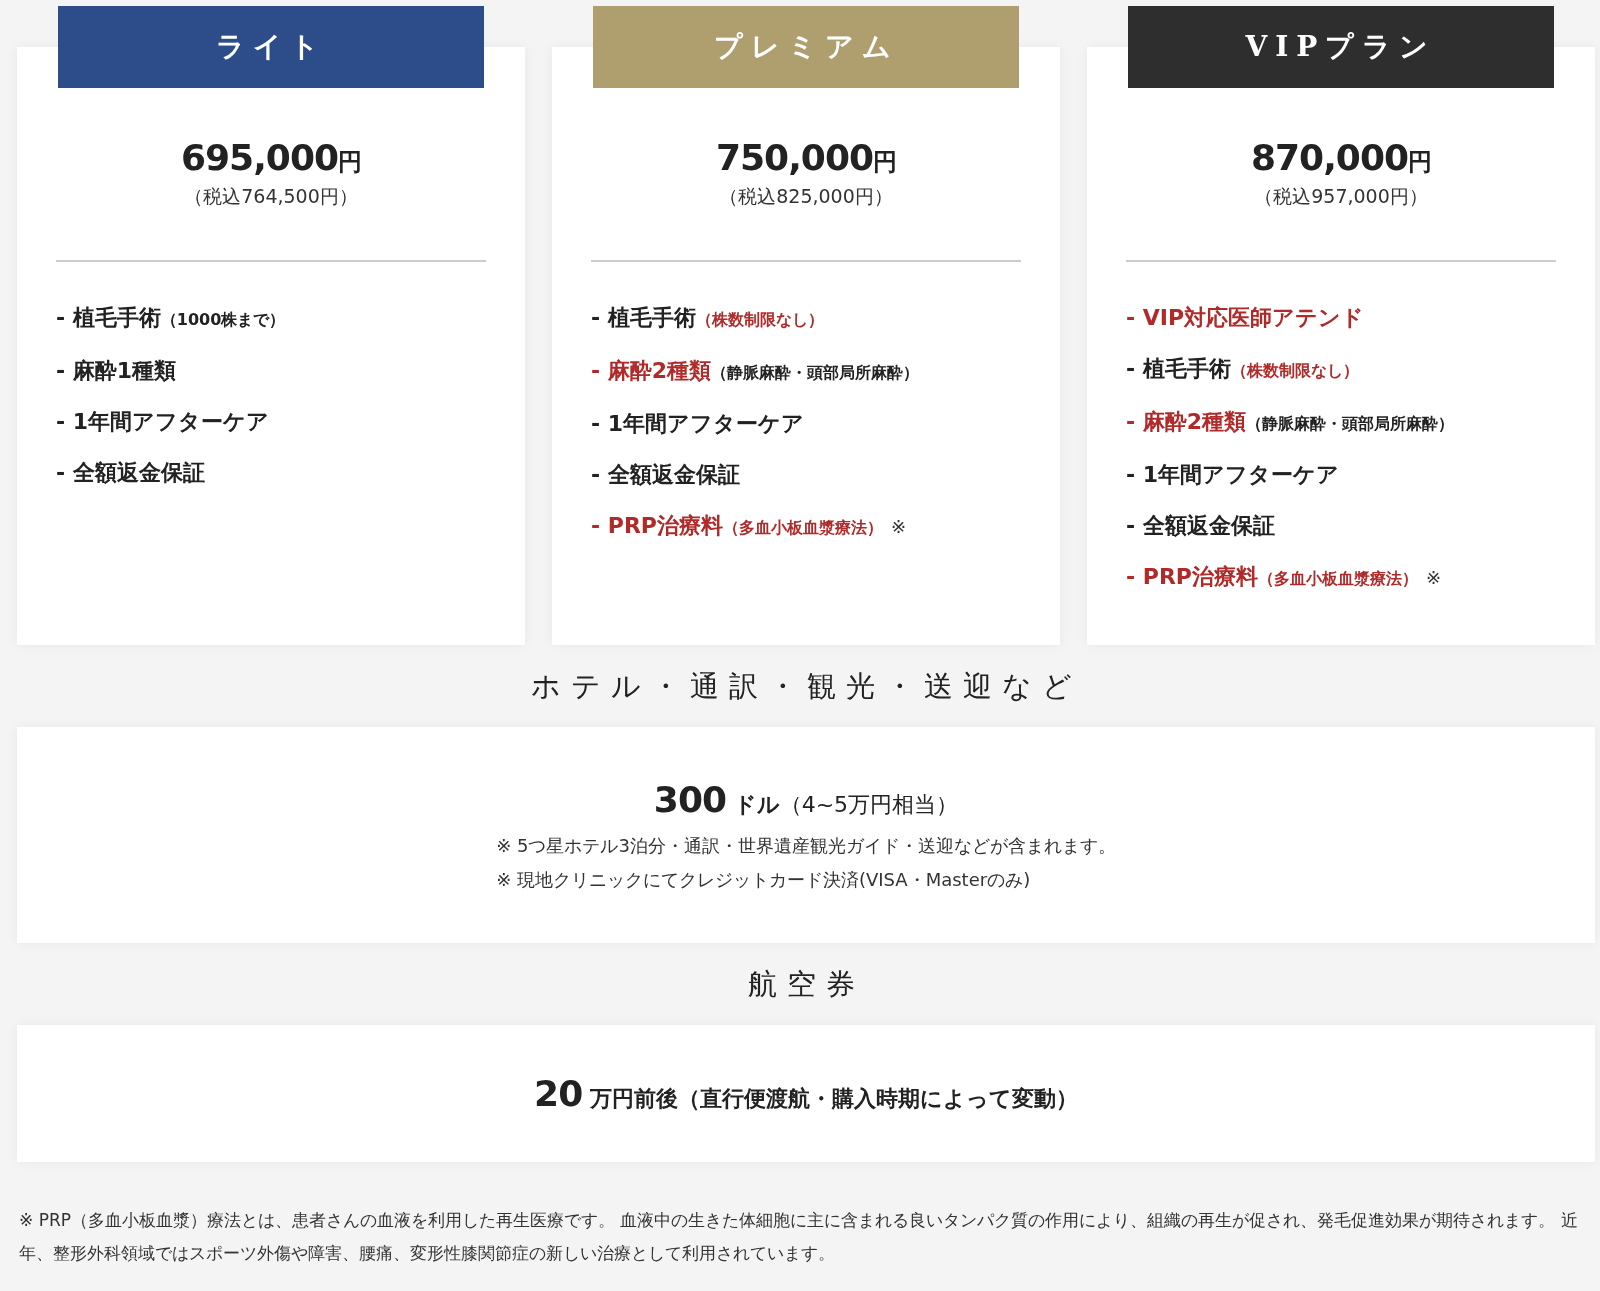 The width and height of the screenshot is (1600, 1291). What do you see at coordinates (806, 196) in the screenshot?
I see `tax-included-price: （税込825,000円）` at bounding box center [806, 196].